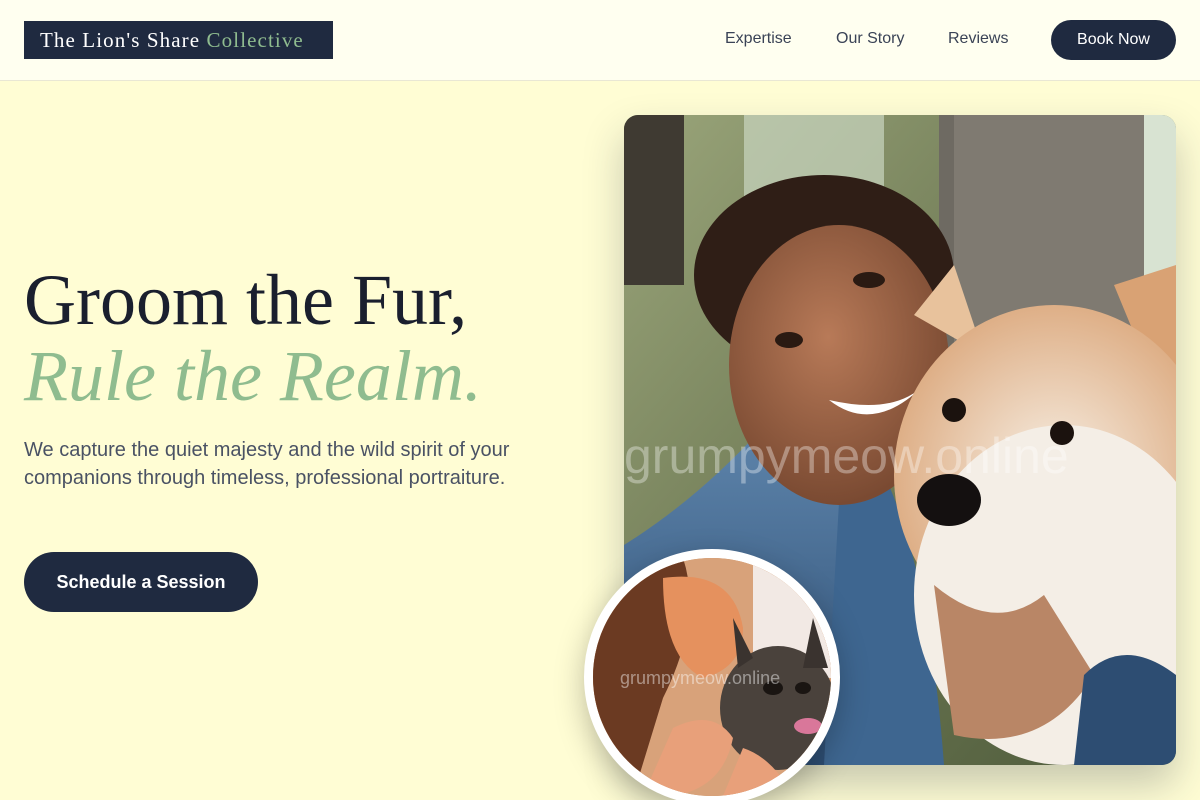 The height and width of the screenshot is (800, 1200). What do you see at coordinates (1113, 40) in the screenshot?
I see `book-now-button: Book Now` at bounding box center [1113, 40].